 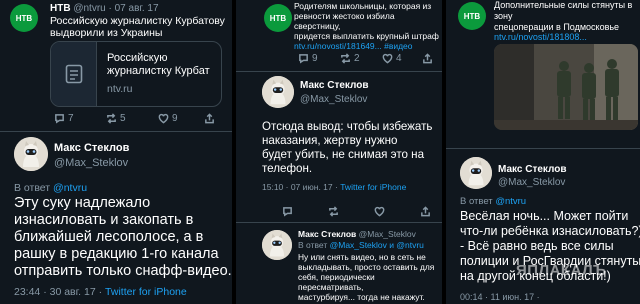 I want to click on retweet-action: 5, so click(x=132, y=118).